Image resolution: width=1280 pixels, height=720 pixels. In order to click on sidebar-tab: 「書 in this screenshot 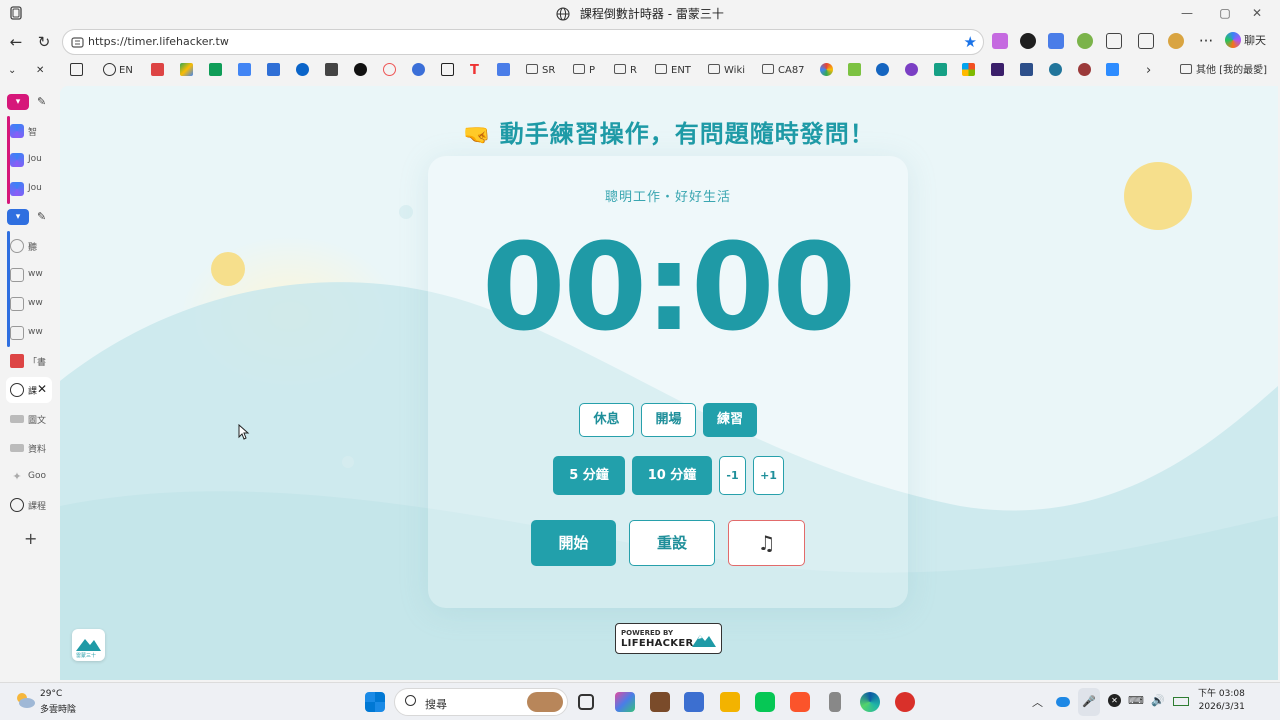, I will do `click(29, 361)`.